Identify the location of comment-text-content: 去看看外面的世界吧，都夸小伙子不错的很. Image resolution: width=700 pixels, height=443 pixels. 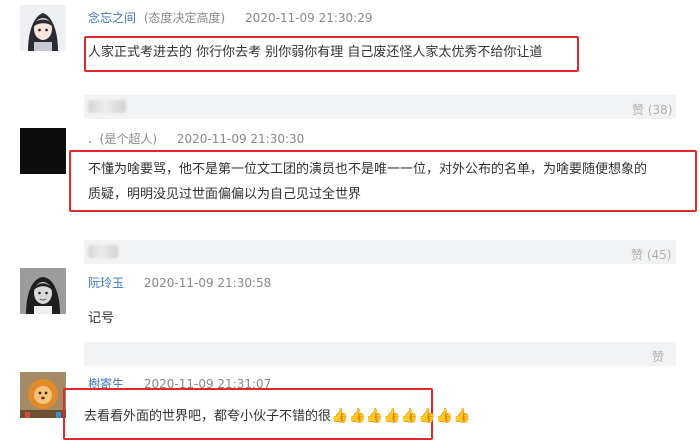
(208, 416).